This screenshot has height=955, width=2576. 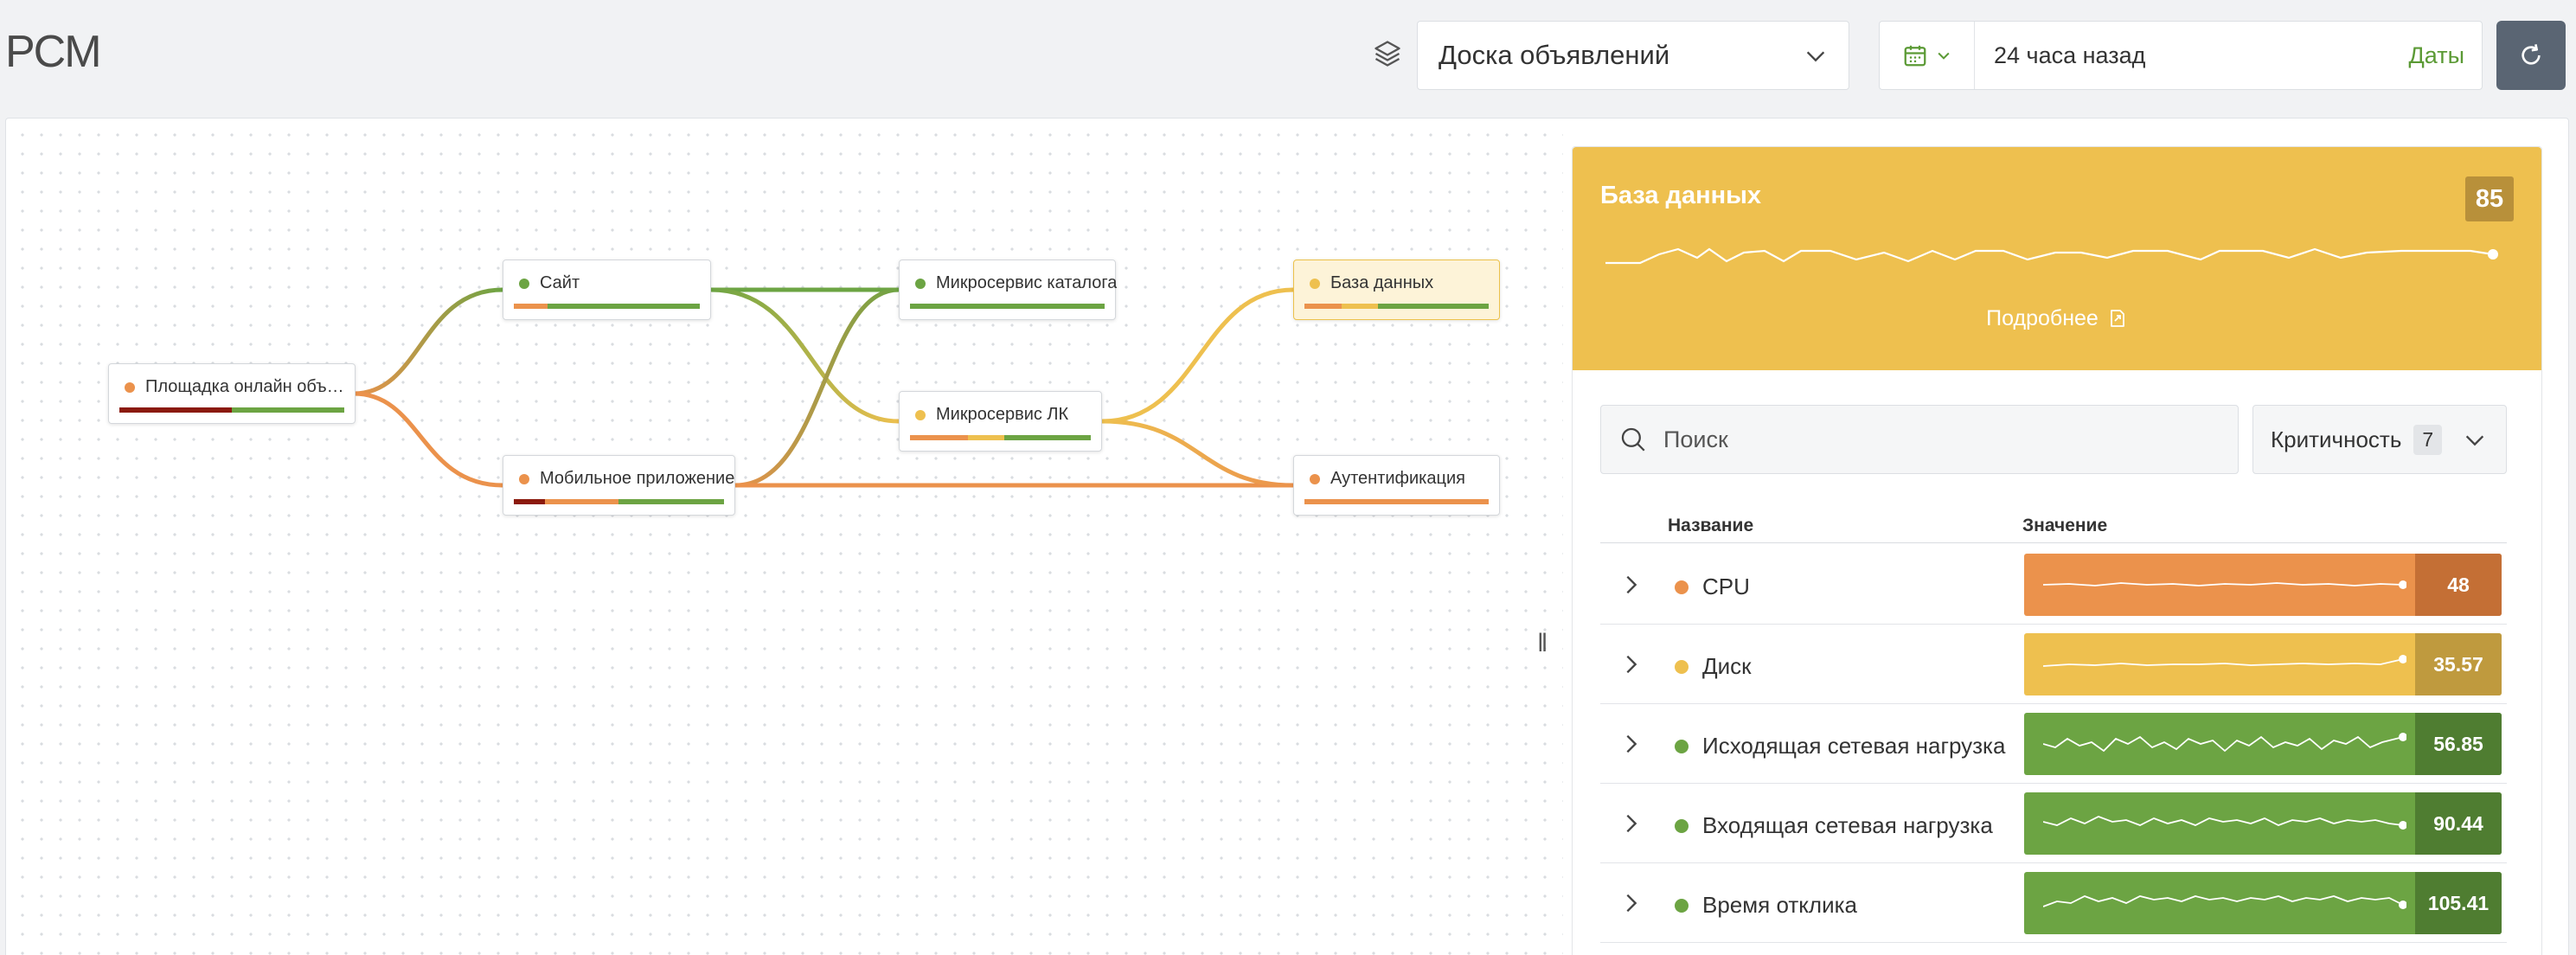 What do you see at coordinates (53, 52) in the screenshot?
I see `app-title: PCM` at bounding box center [53, 52].